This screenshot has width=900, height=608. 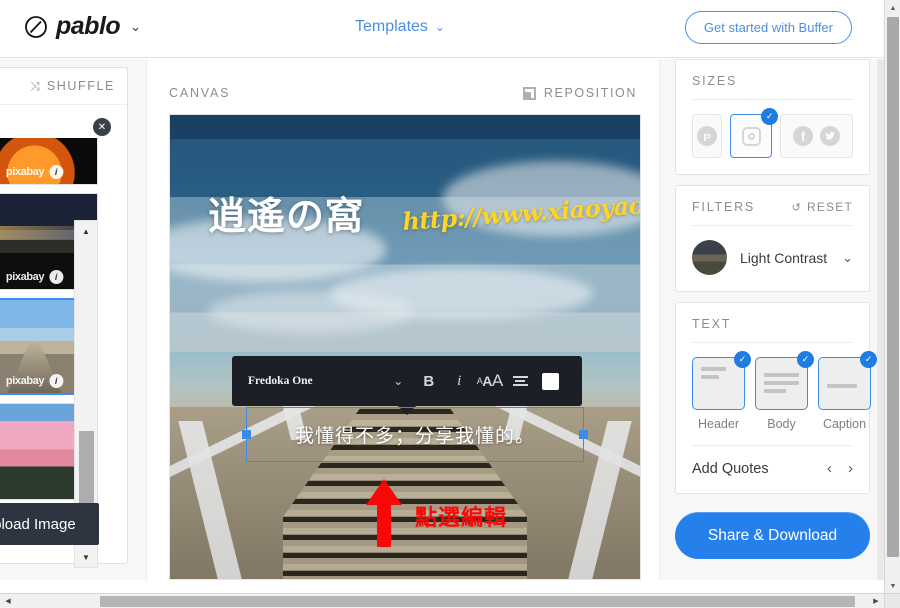 What do you see at coordinates (384, 513) in the screenshot?
I see `annotation-arrow-icon` at bounding box center [384, 513].